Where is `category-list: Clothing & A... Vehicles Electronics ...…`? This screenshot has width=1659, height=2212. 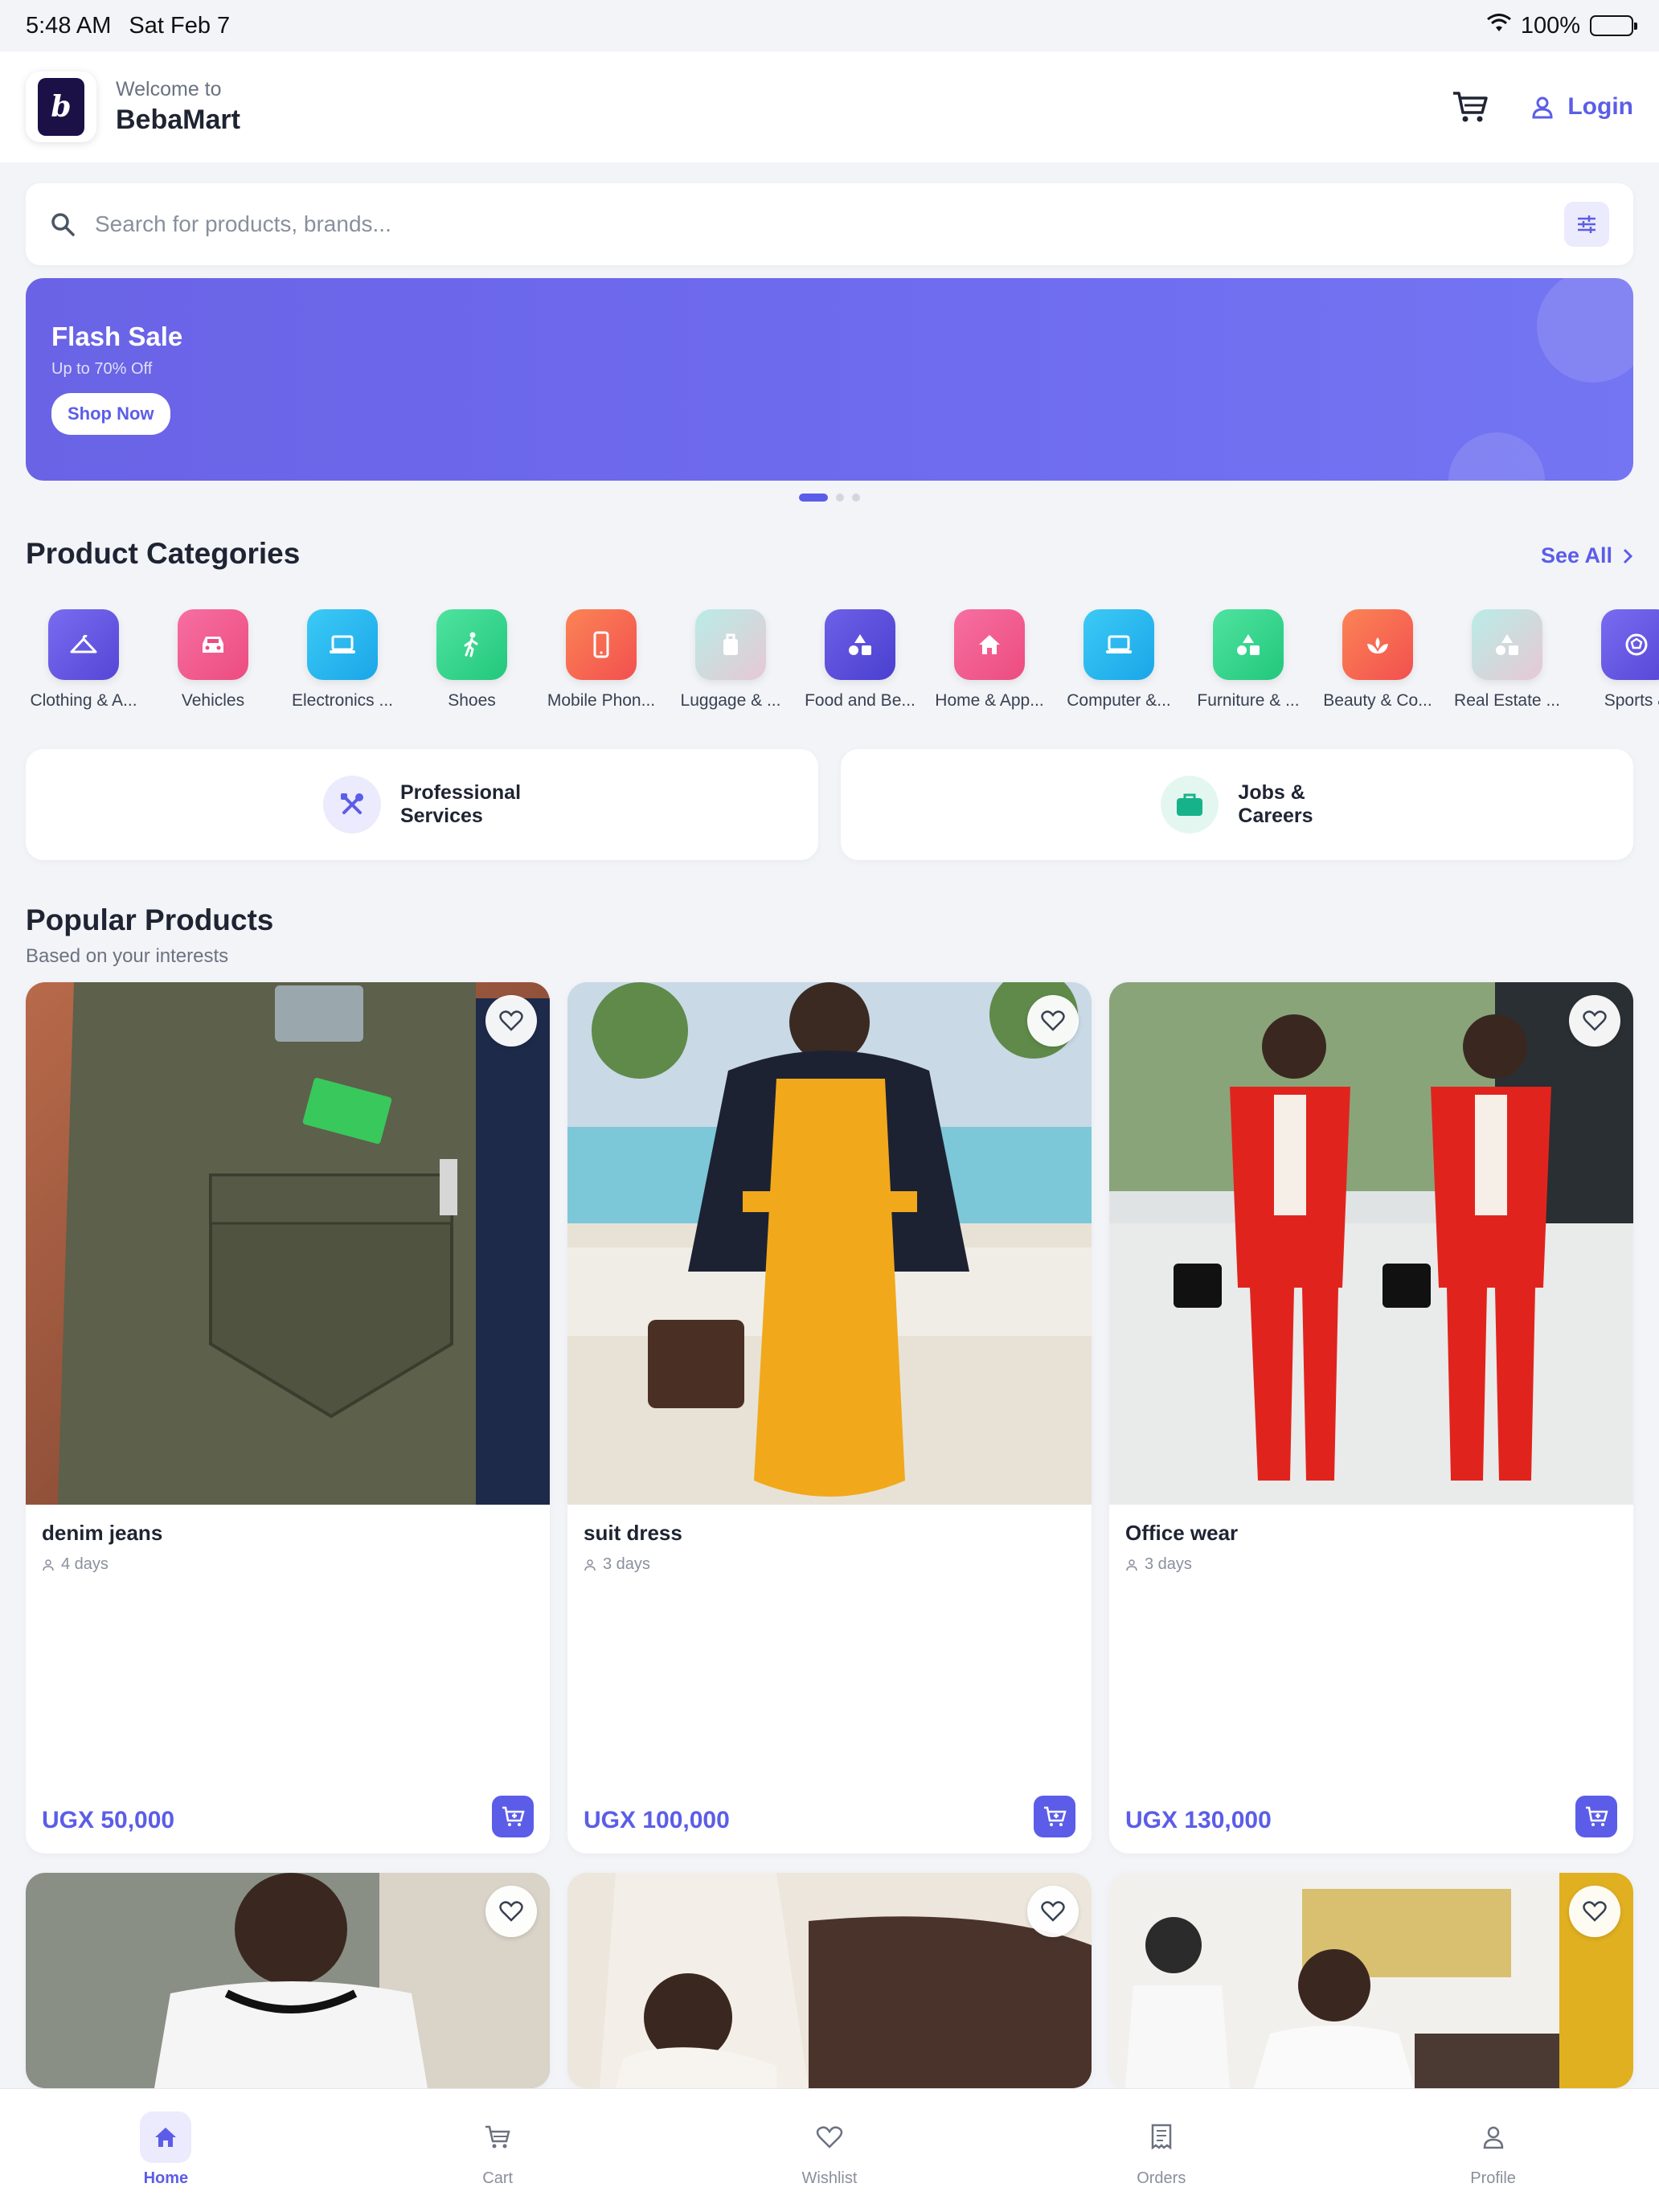
category-list: Clothing & A... Vehicles Electronics ...… is located at coordinates (843, 661).